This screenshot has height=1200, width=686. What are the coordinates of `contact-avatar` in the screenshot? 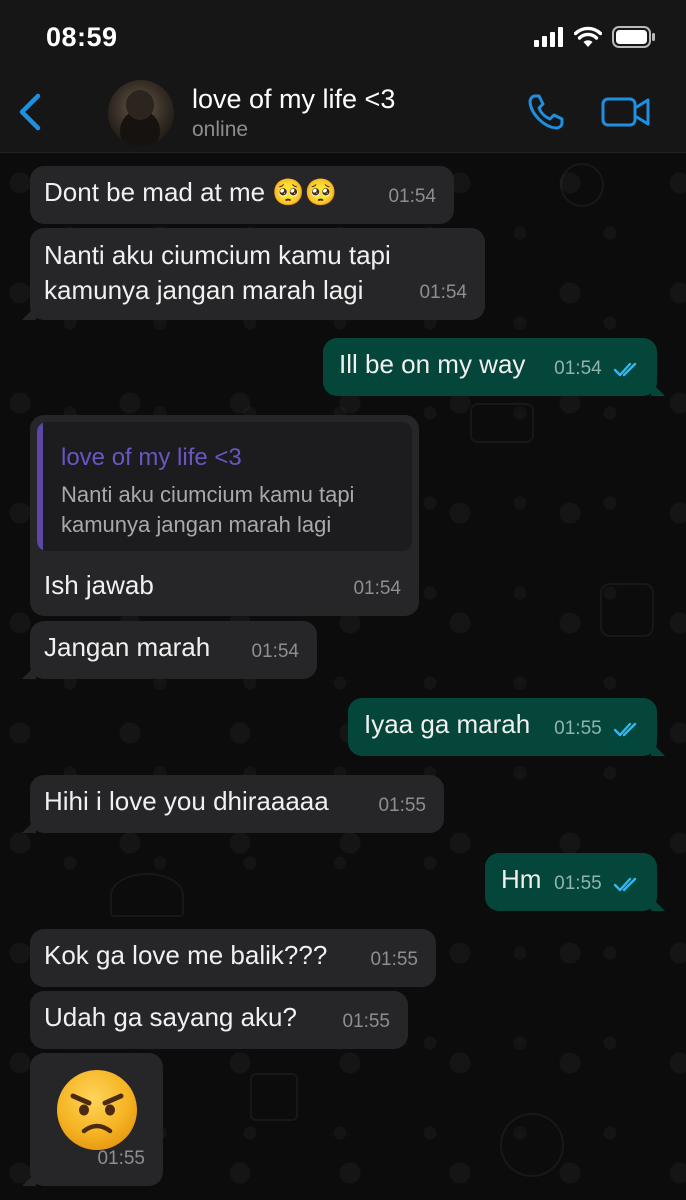 It's located at (141, 113).